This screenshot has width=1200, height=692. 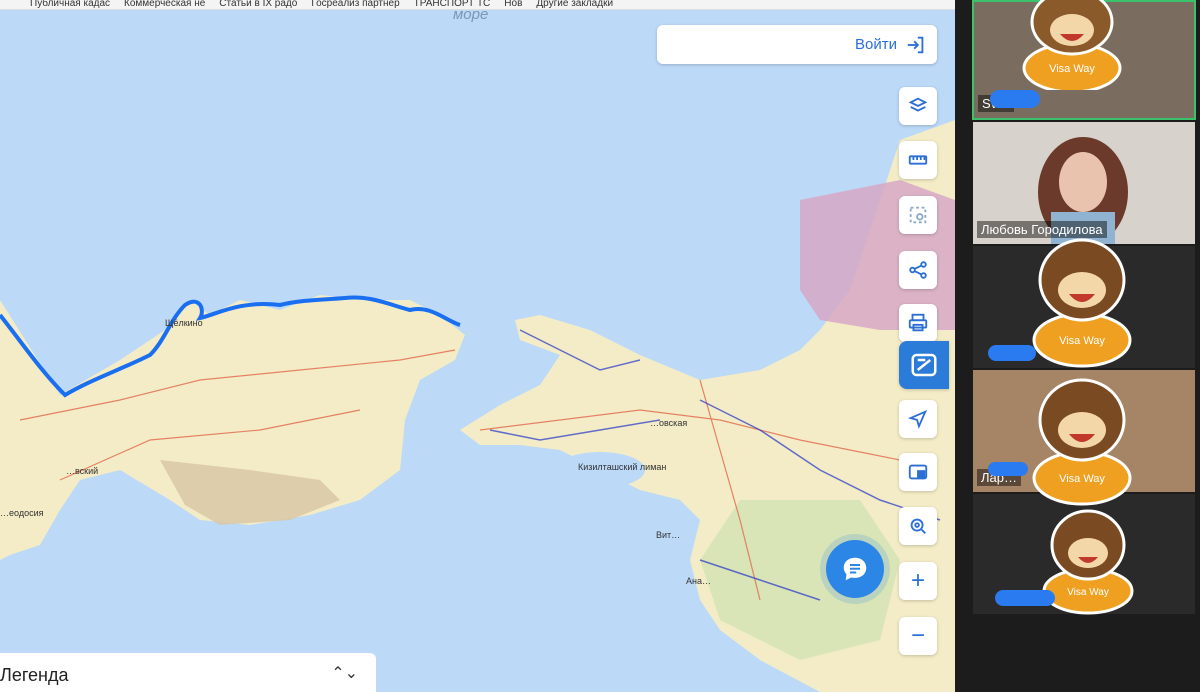 What do you see at coordinates (164, 4) in the screenshot?
I see `bookmark-item: Коммерческая не` at bounding box center [164, 4].